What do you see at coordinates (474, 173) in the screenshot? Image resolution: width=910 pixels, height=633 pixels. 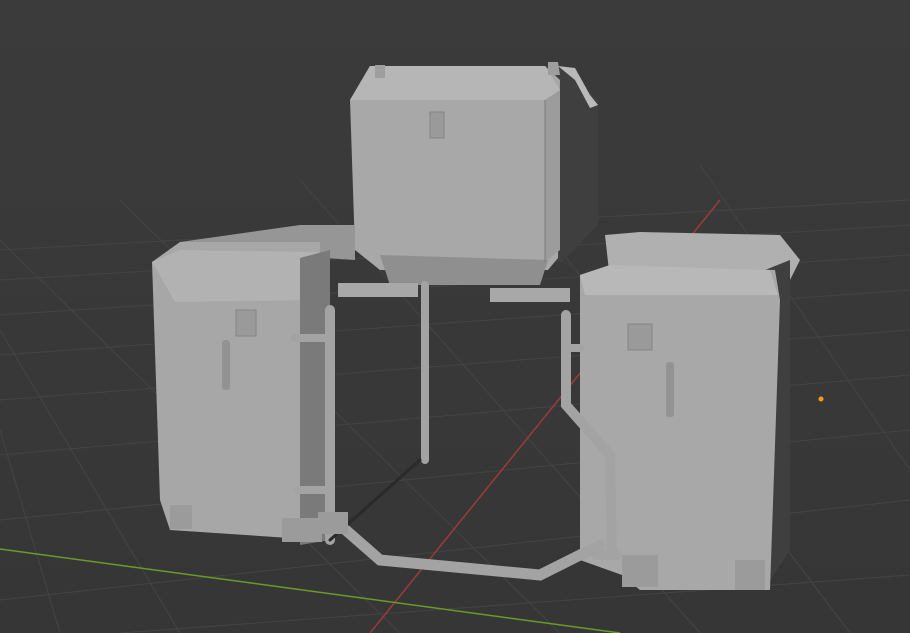 I see `top-case` at bounding box center [474, 173].